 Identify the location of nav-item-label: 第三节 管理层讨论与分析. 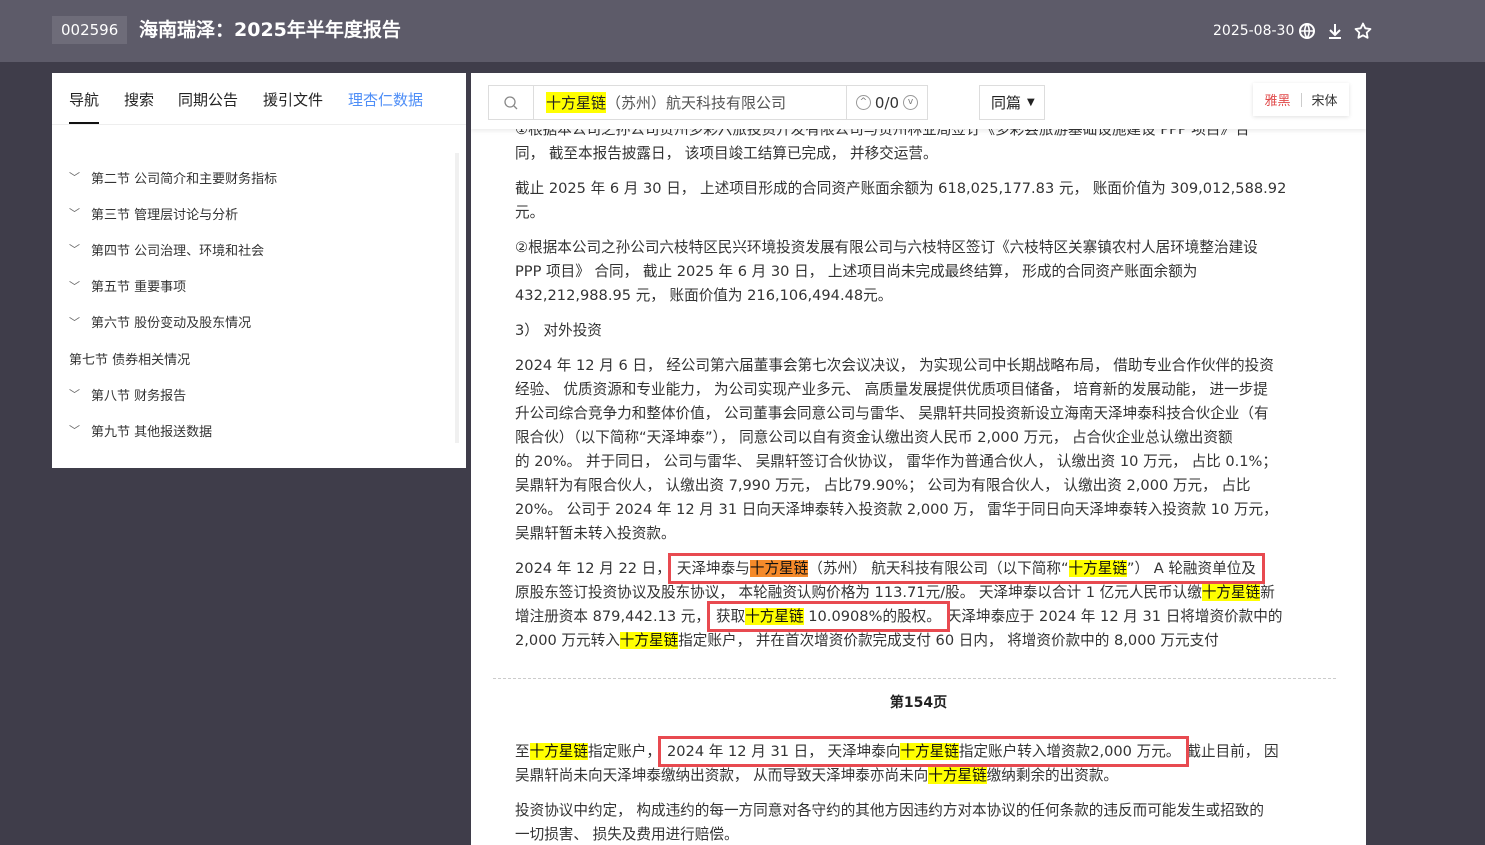
(165, 215).